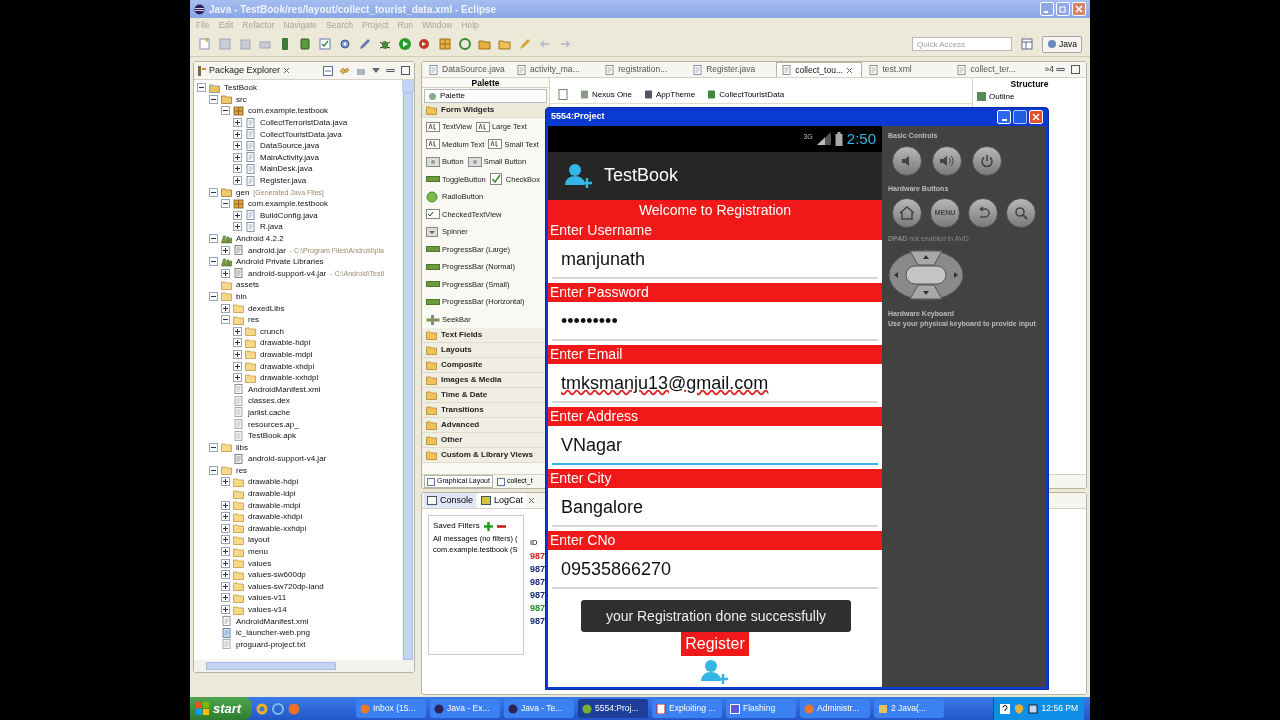  Describe the element at coordinates (376, 70) in the screenshot. I see `view-menu-icon` at that location.